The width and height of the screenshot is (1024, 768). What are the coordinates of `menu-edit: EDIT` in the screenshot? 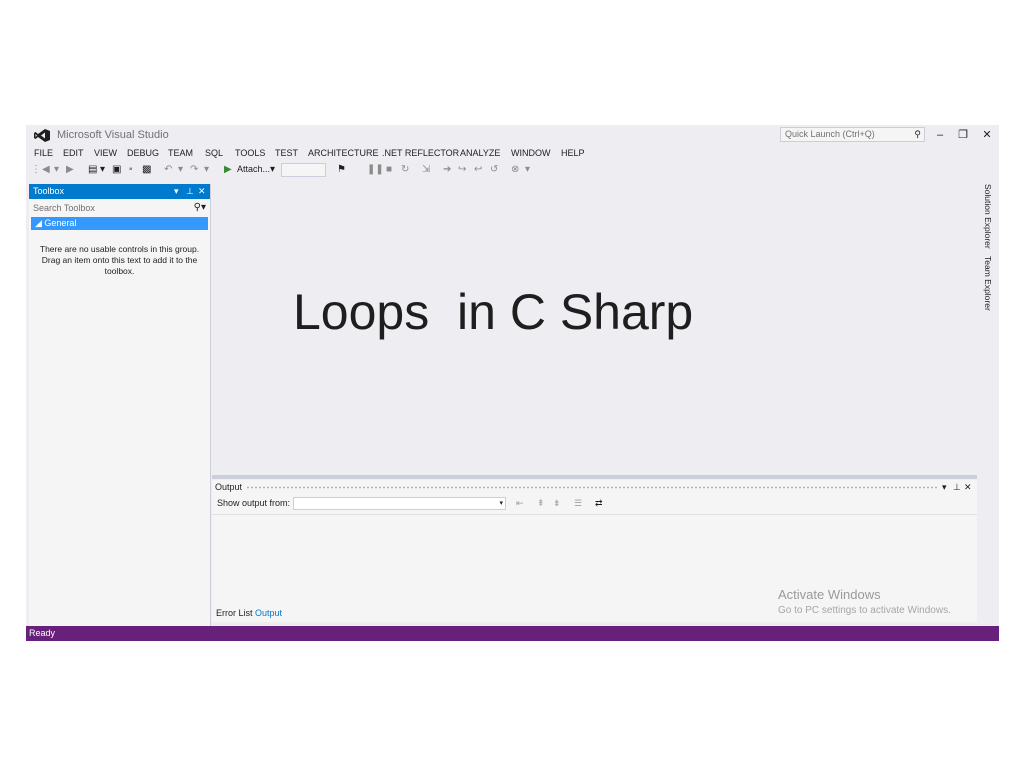 It's located at (73, 153).